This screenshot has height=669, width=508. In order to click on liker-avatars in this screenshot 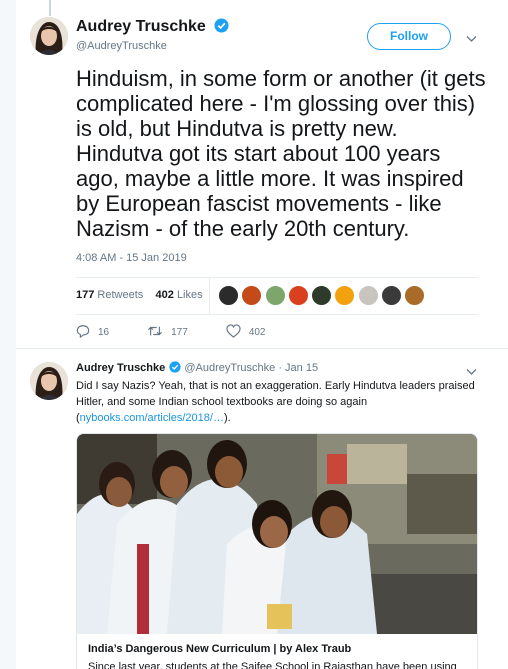, I will do `click(323, 295)`.